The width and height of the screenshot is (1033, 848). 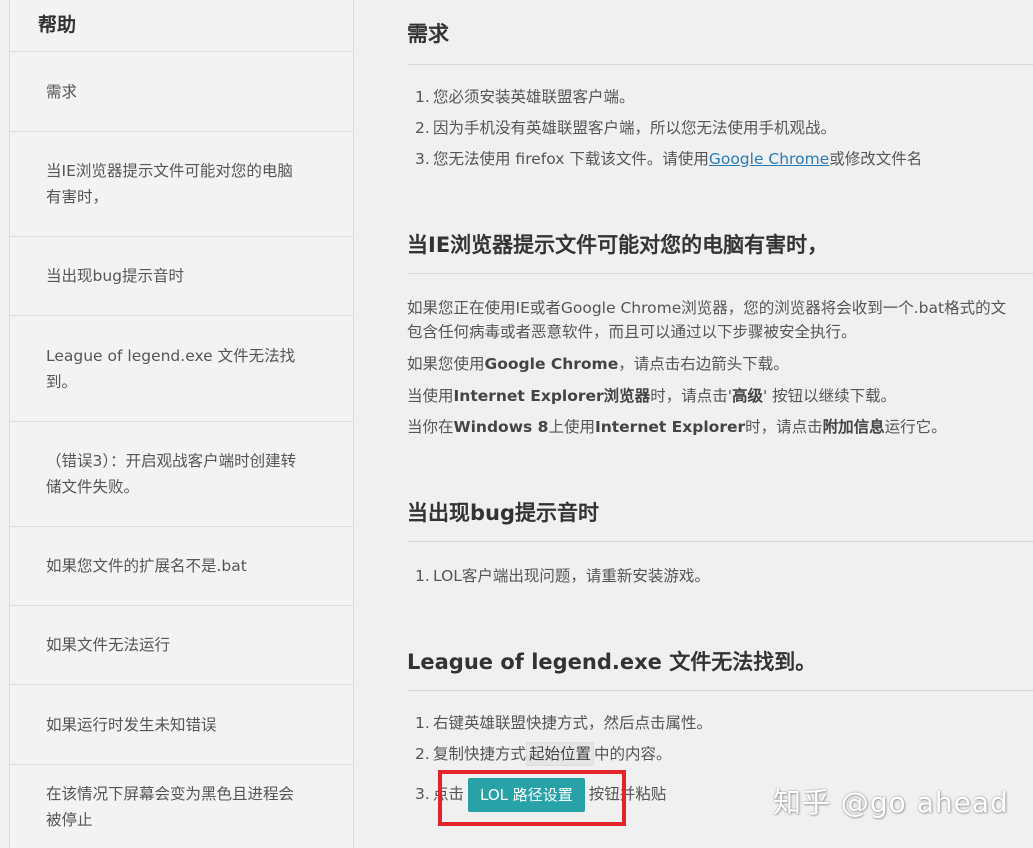 I want to click on start-location-code: 起始位置, so click(x=560, y=754).